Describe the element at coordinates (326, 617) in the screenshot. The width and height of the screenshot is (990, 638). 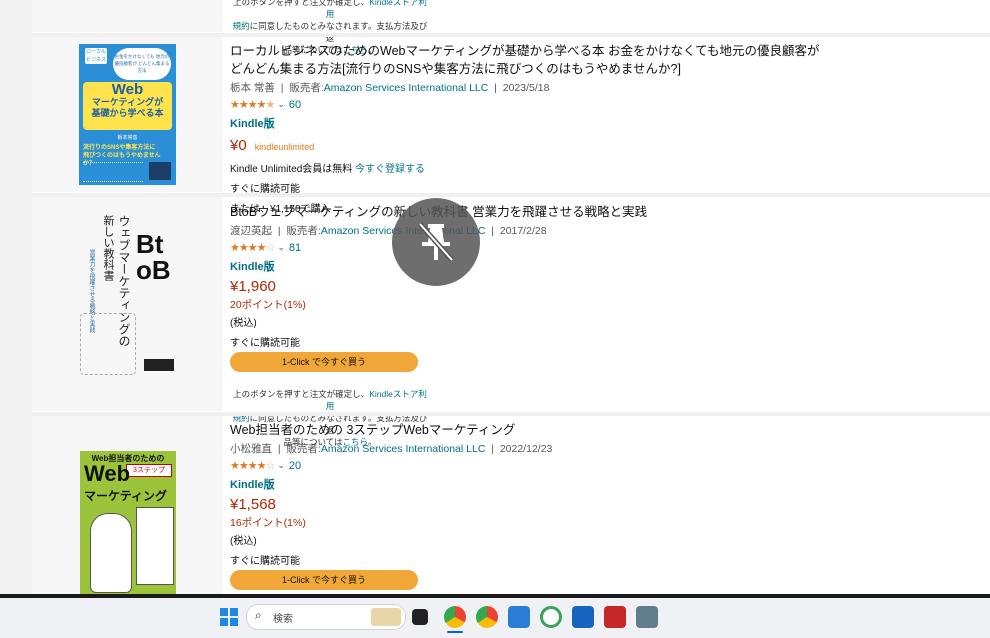
I see `taskbar-search: ⌕ 検索` at that location.